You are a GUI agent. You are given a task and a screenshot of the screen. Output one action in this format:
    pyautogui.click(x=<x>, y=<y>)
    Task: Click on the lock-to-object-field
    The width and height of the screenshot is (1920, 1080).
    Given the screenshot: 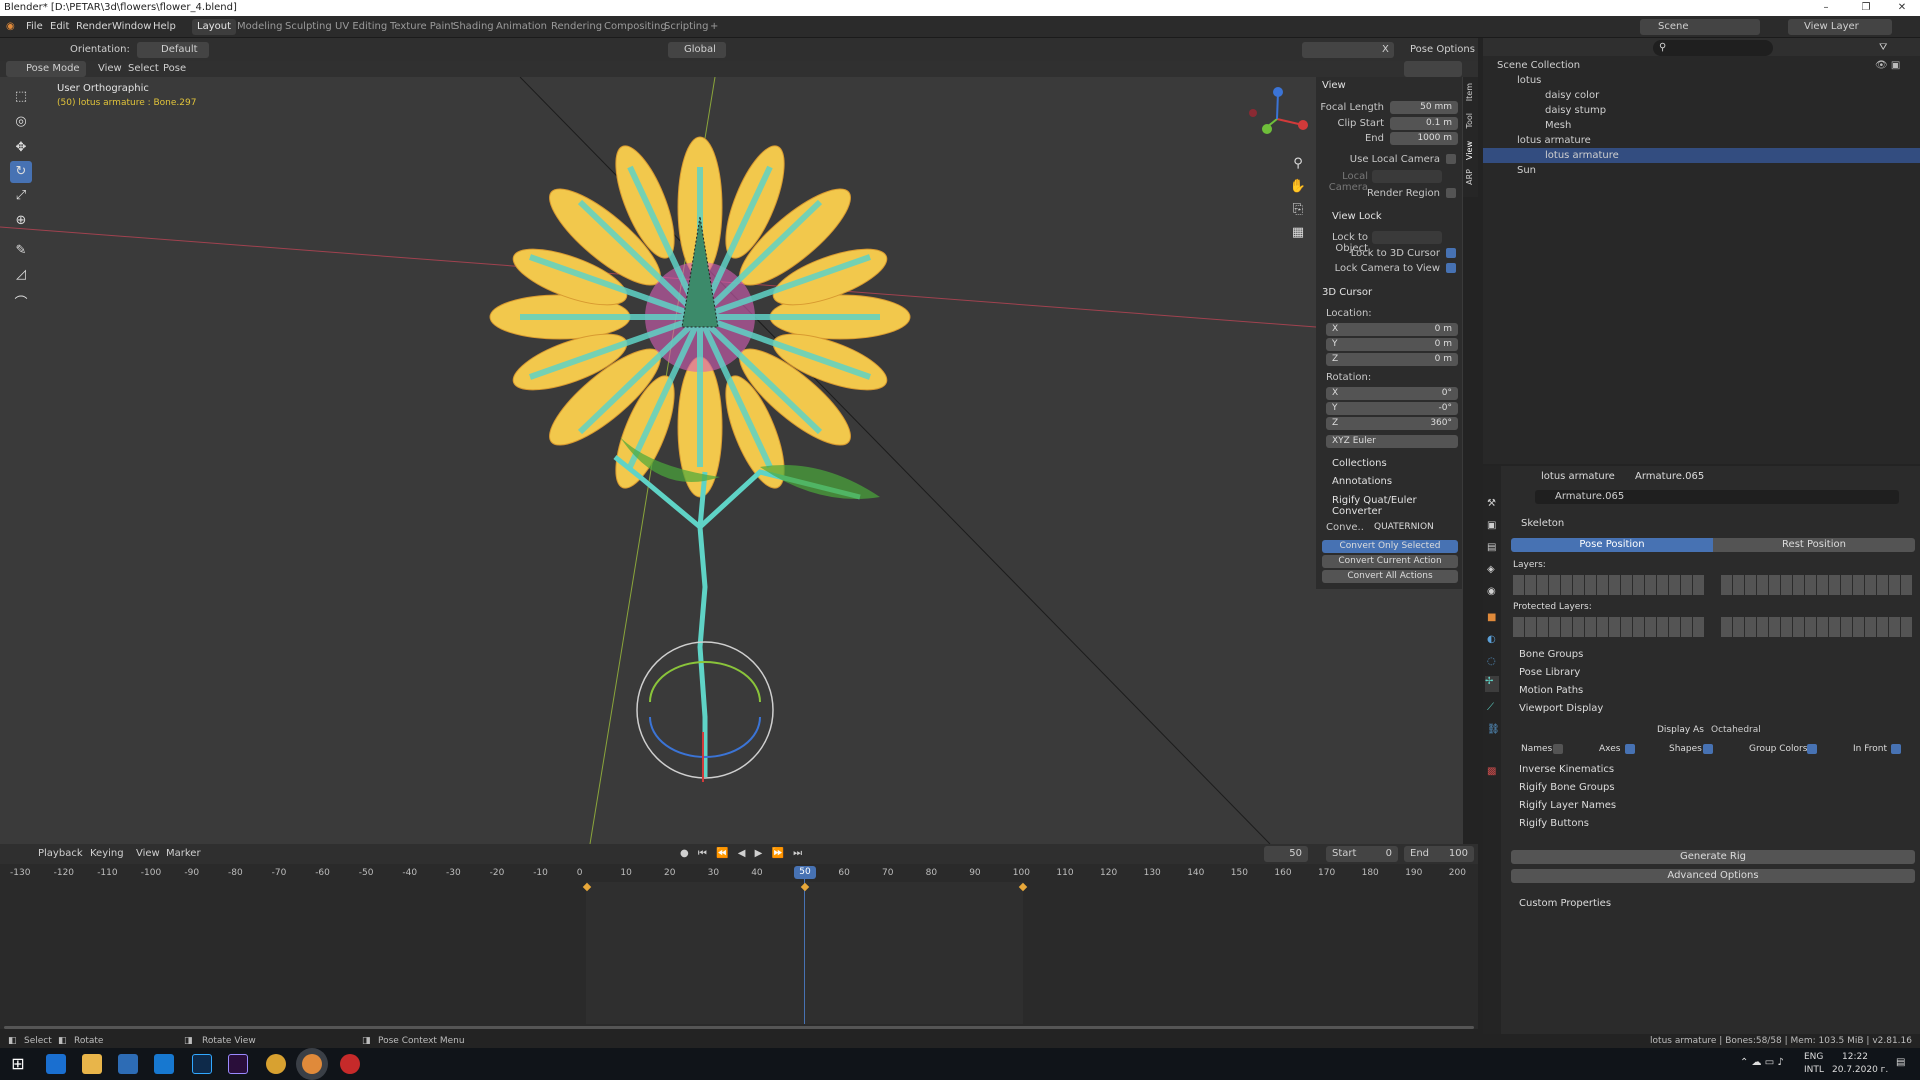 What is the action you would take?
    pyautogui.click(x=1407, y=237)
    